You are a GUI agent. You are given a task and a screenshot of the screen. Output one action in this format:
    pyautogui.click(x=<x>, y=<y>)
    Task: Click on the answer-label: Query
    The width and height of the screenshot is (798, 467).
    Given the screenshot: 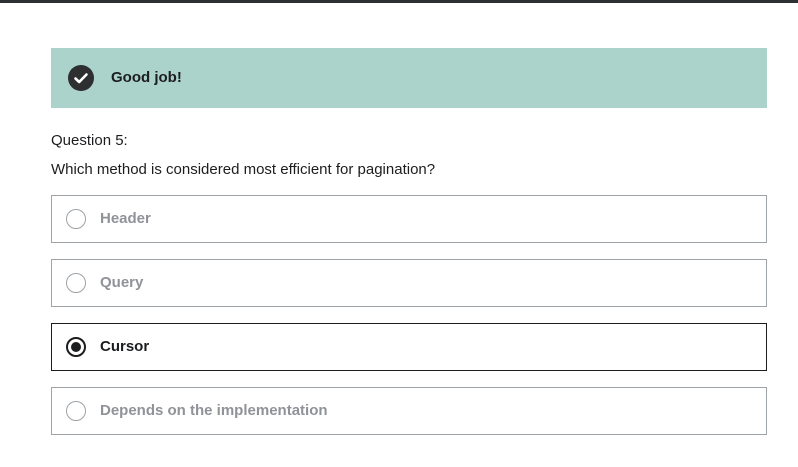 What is the action you would take?
    pyautogui.click(x=122, y=282)
    